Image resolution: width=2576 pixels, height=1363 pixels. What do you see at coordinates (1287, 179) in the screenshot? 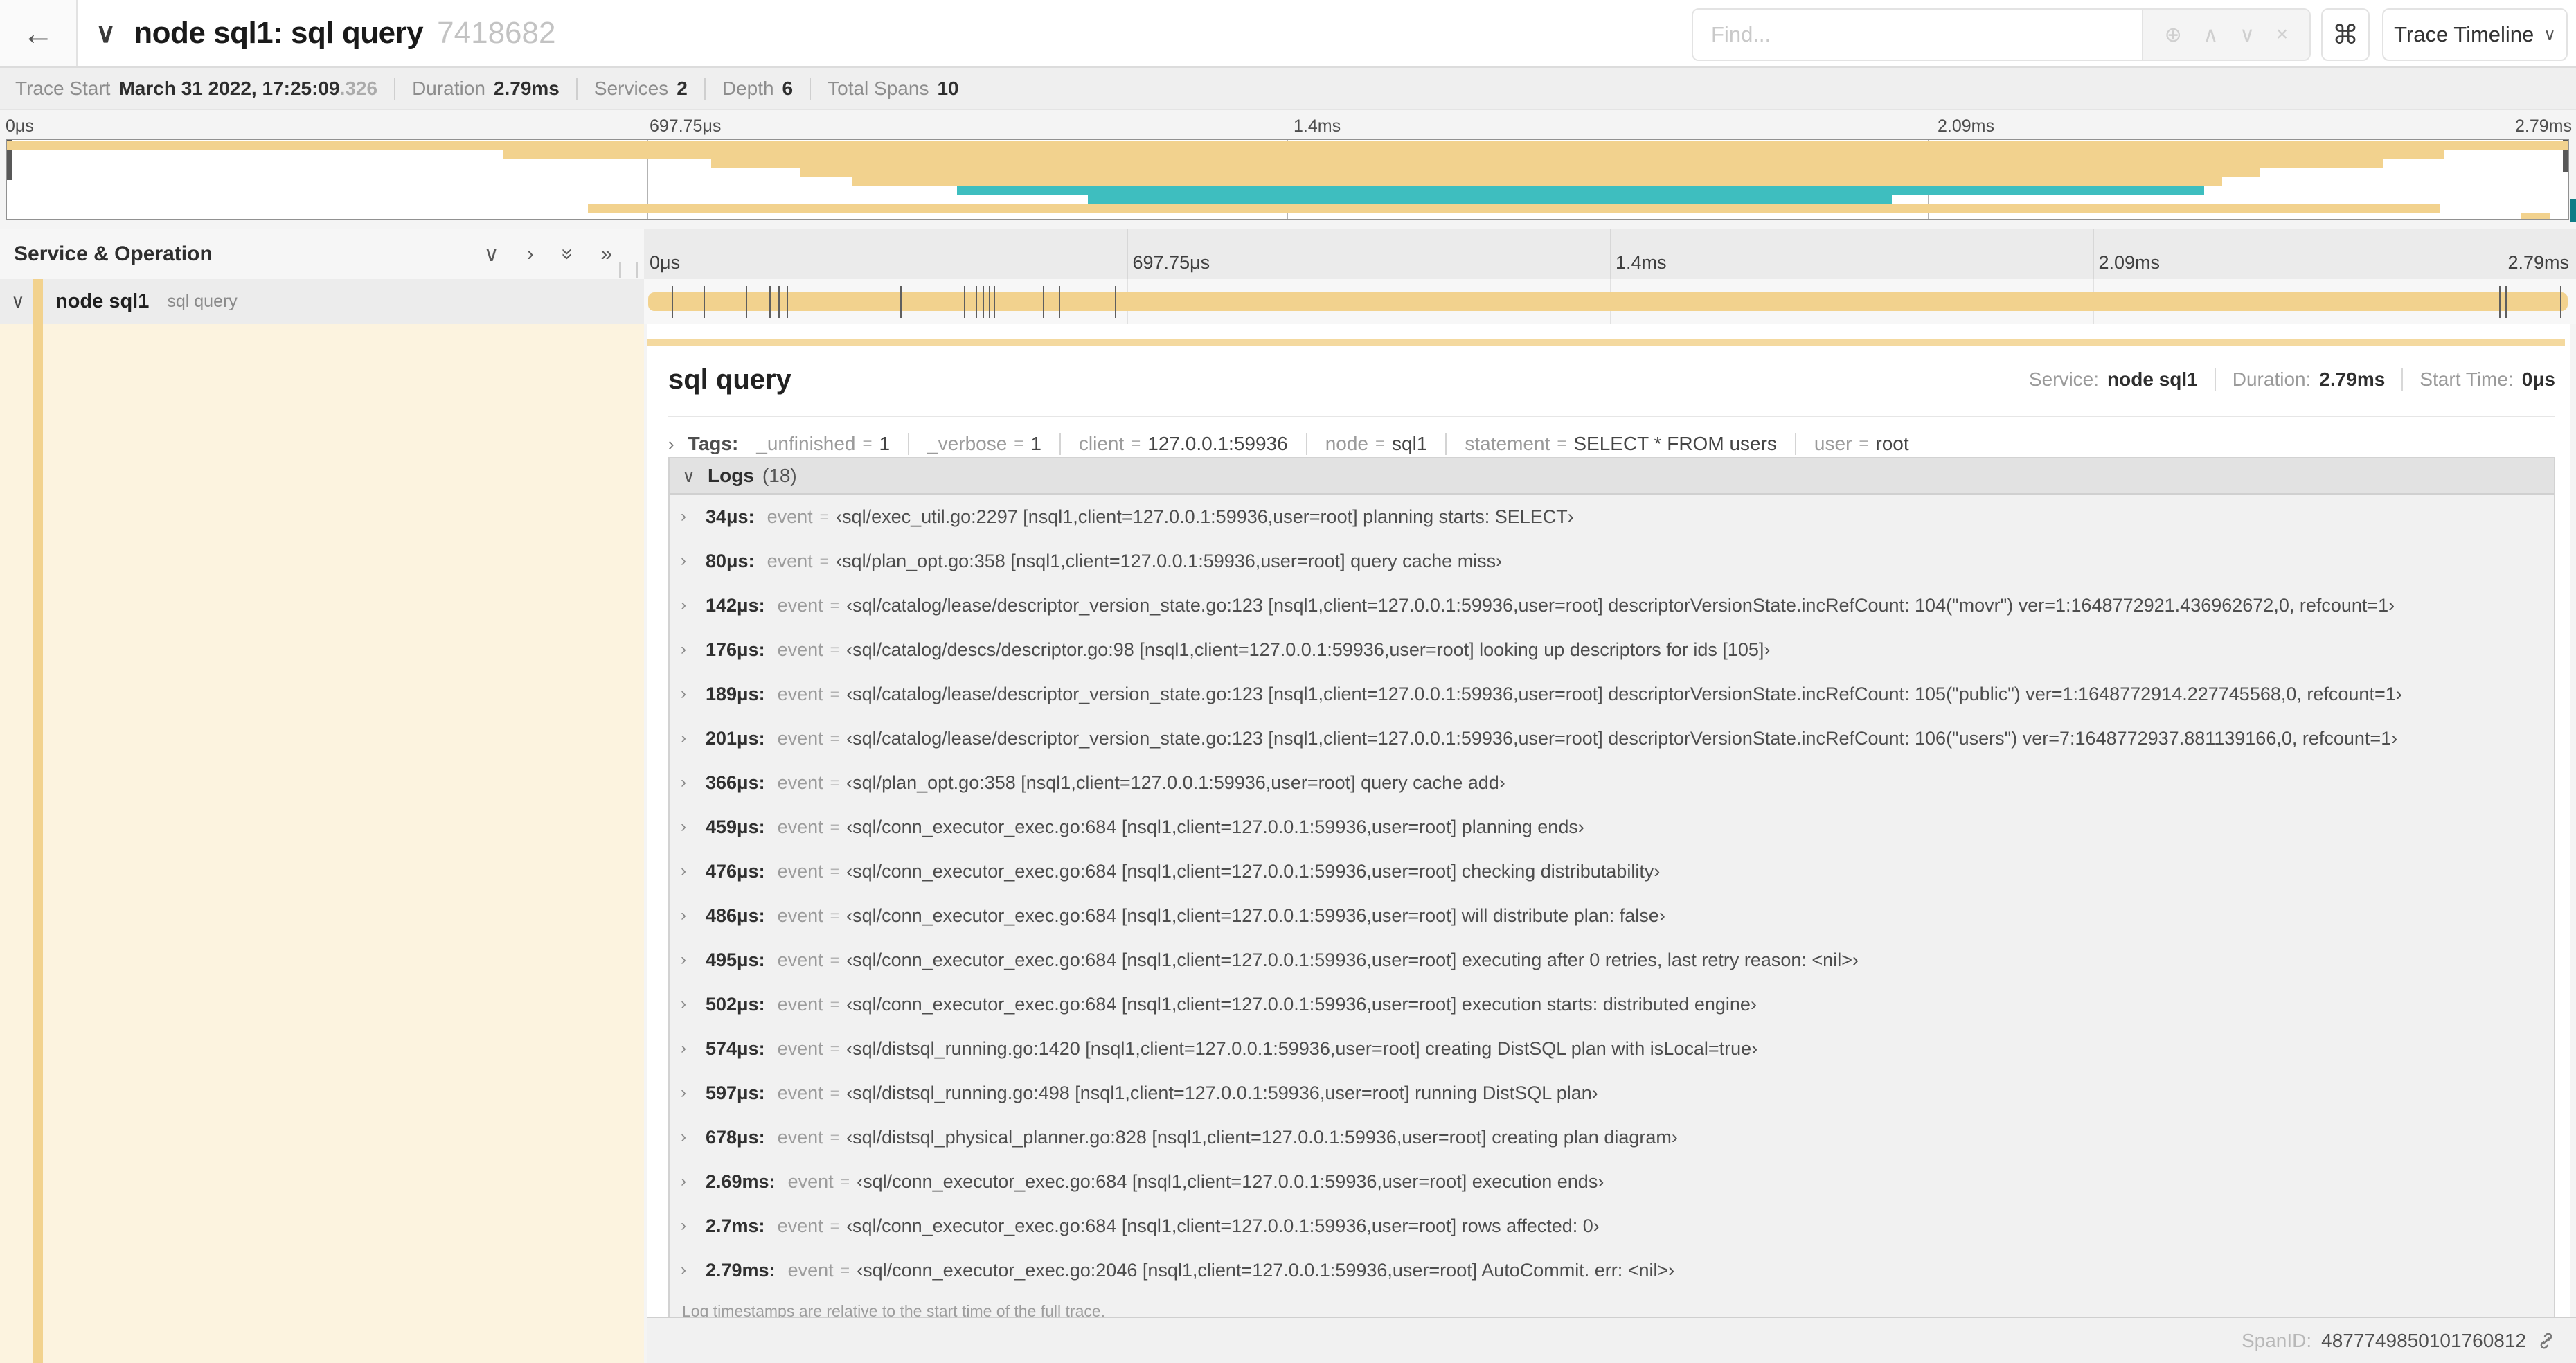
I see `trace-minimap` at bounding box center [1287, 179].